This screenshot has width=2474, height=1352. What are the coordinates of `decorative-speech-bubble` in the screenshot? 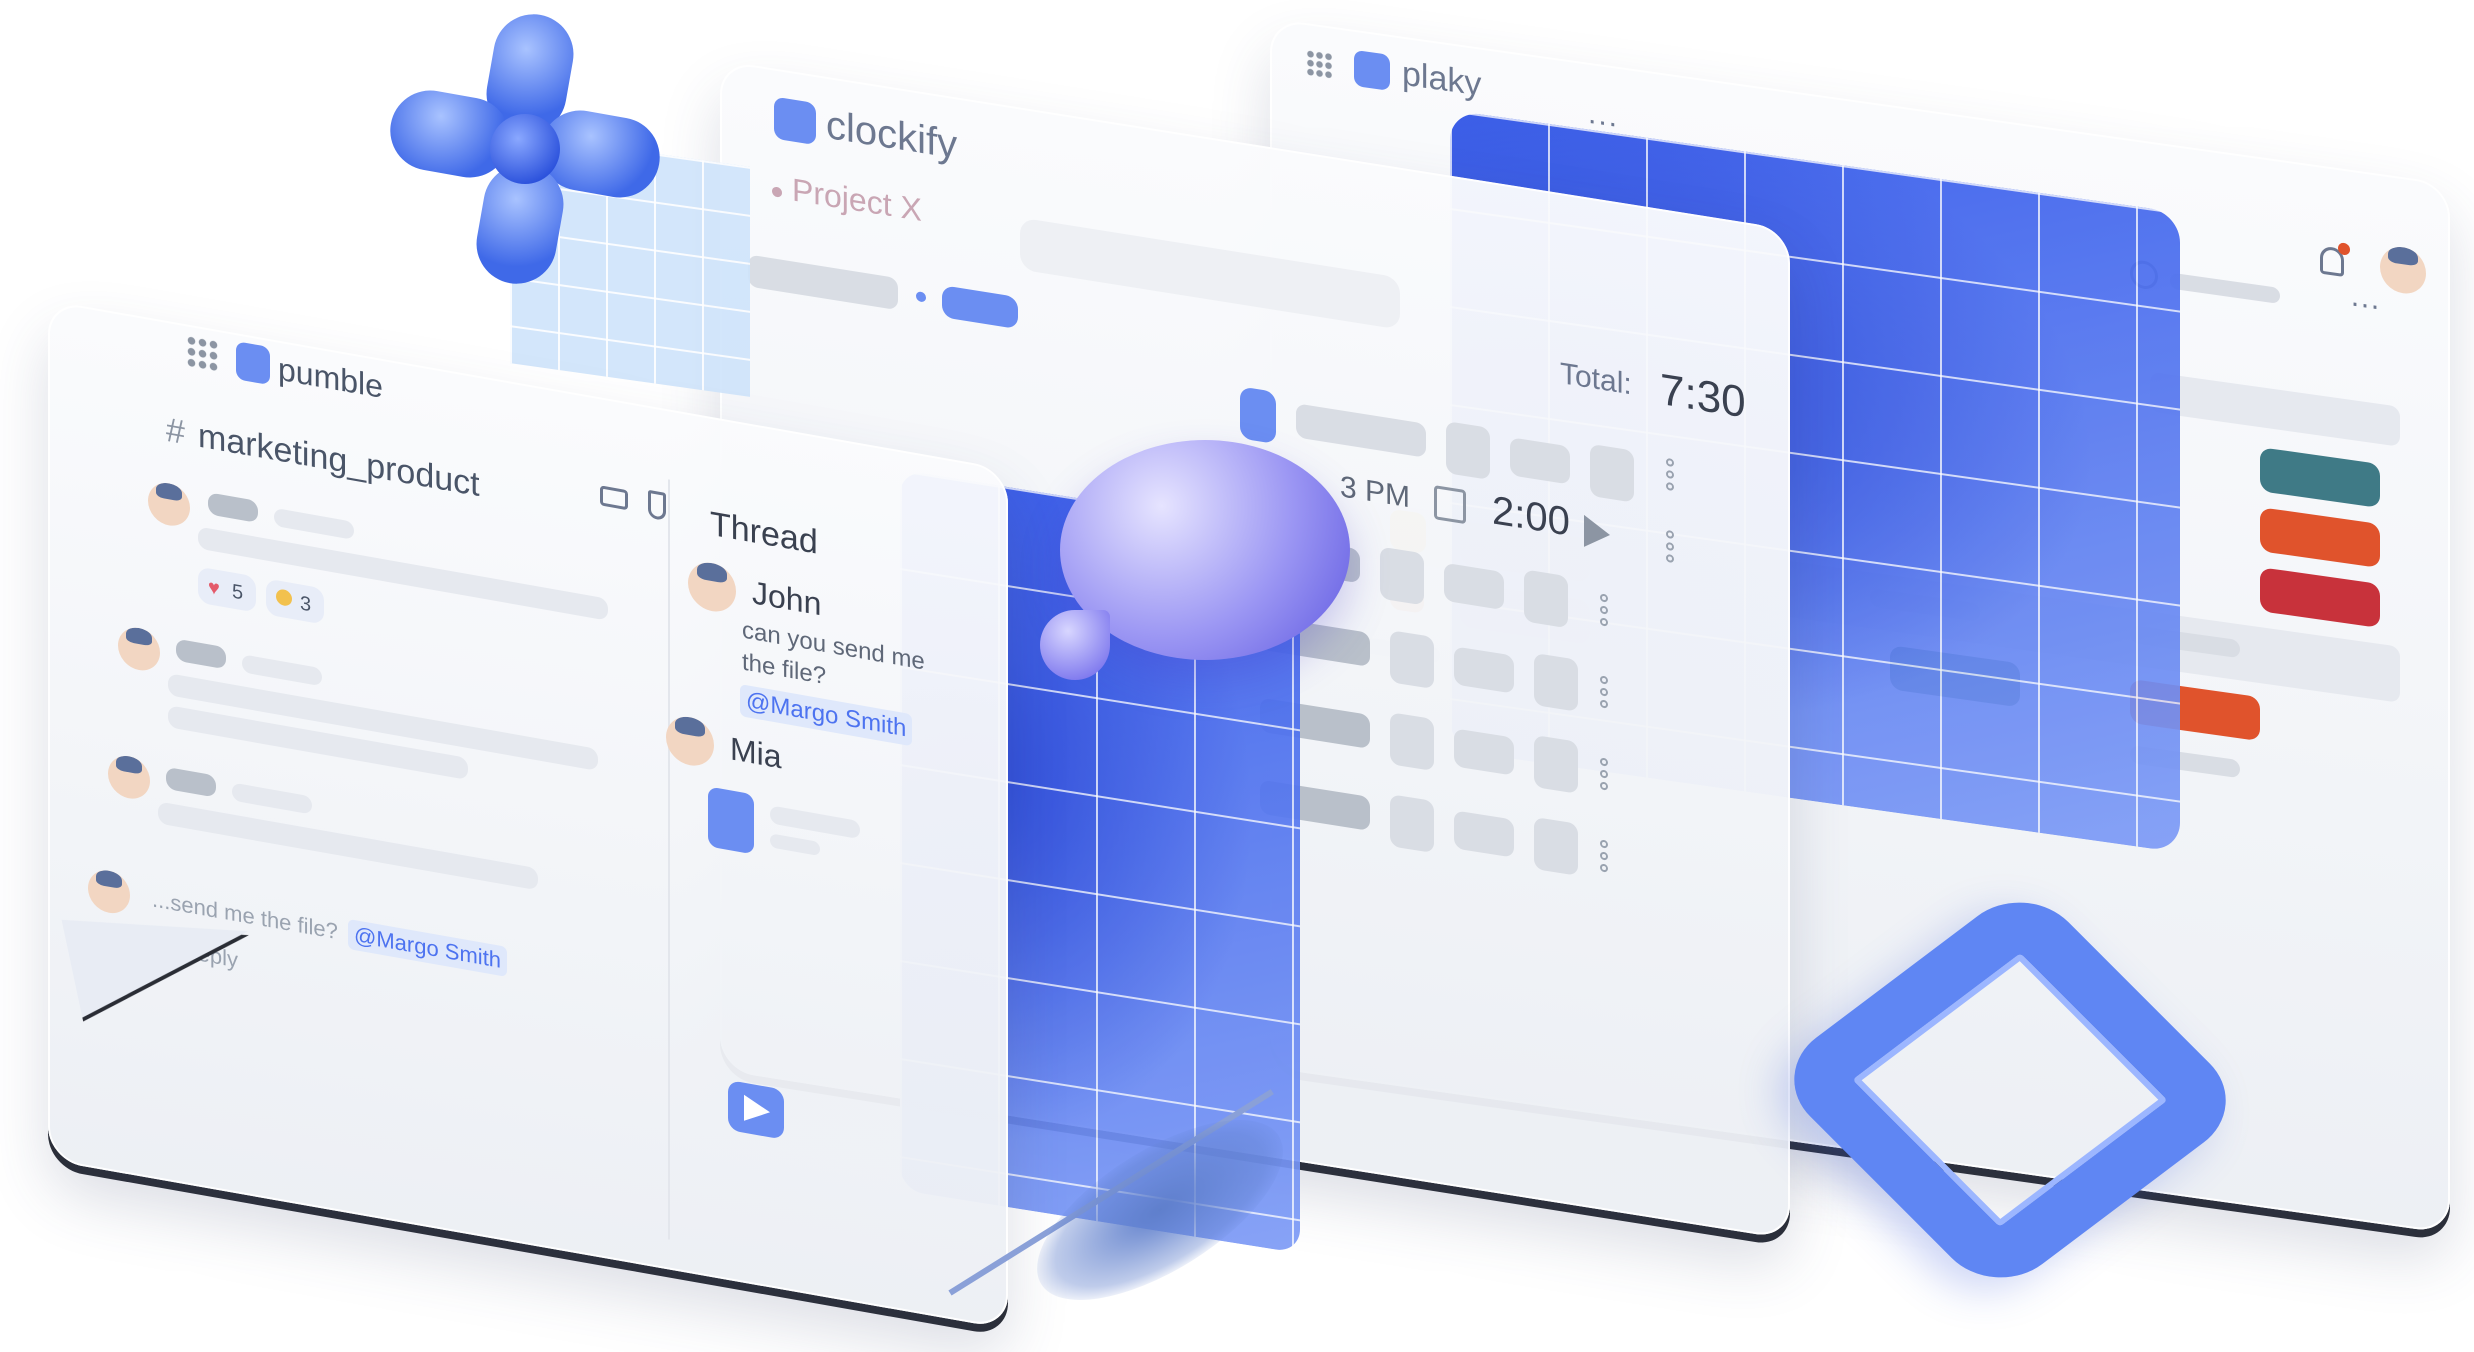 It's located at (1200, 565).